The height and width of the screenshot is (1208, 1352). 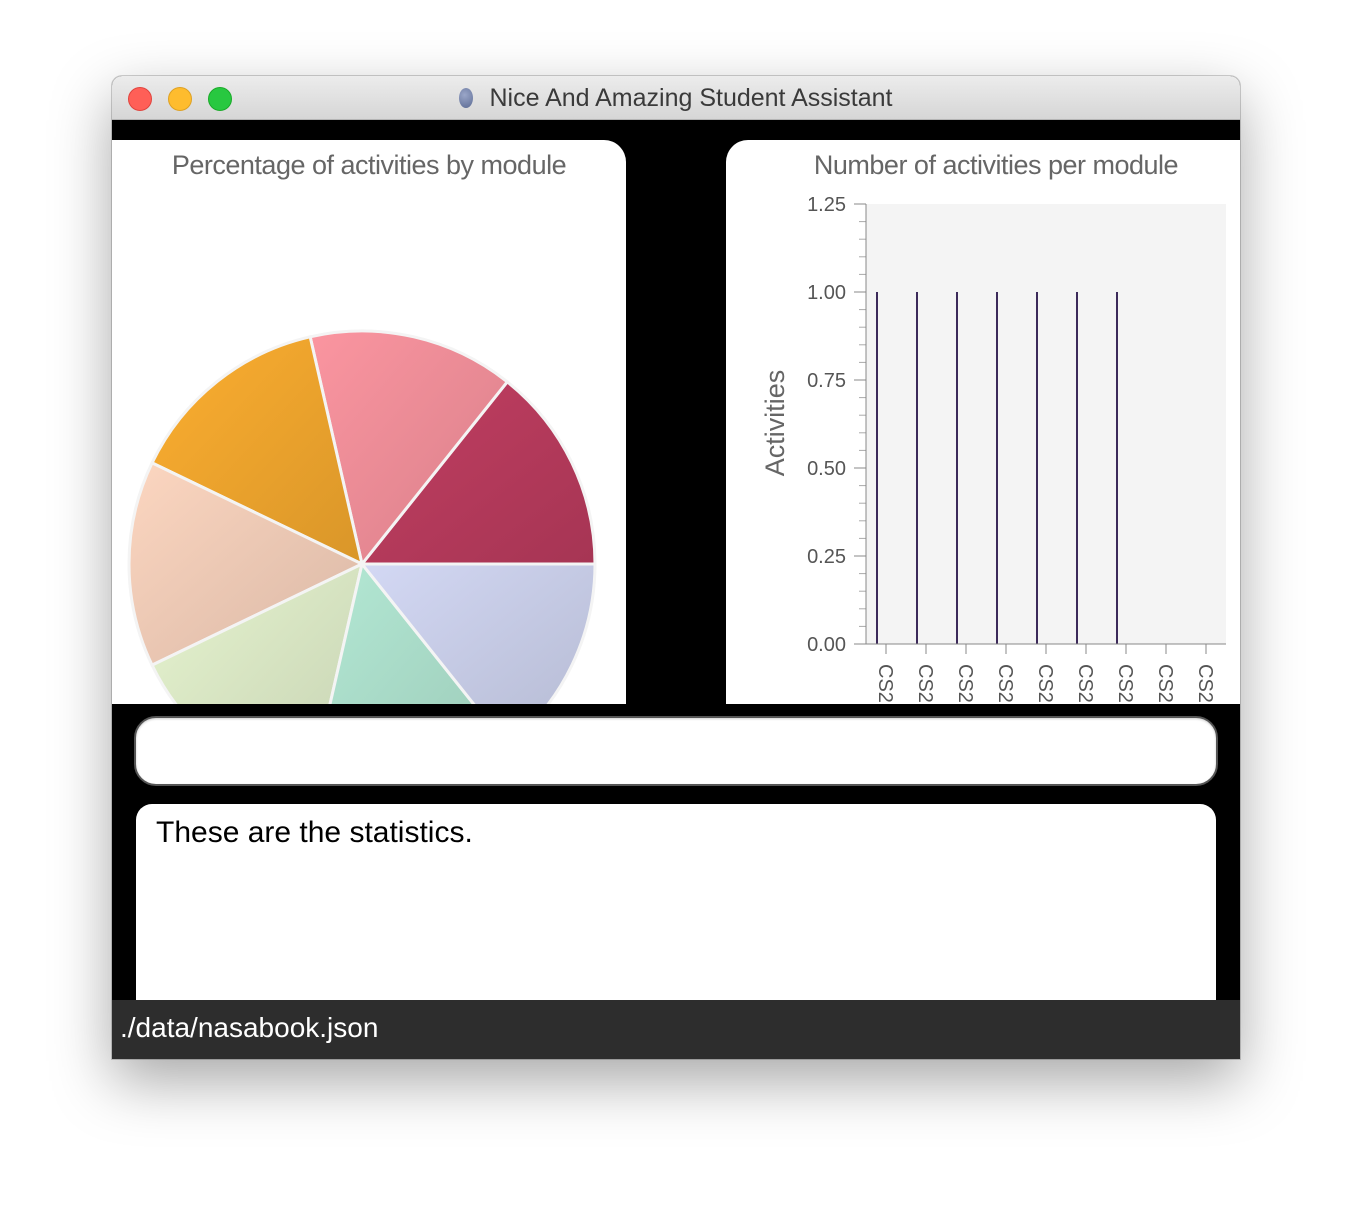 I want to click on y-tick-label: 0.50, so click(x=826, y=469).